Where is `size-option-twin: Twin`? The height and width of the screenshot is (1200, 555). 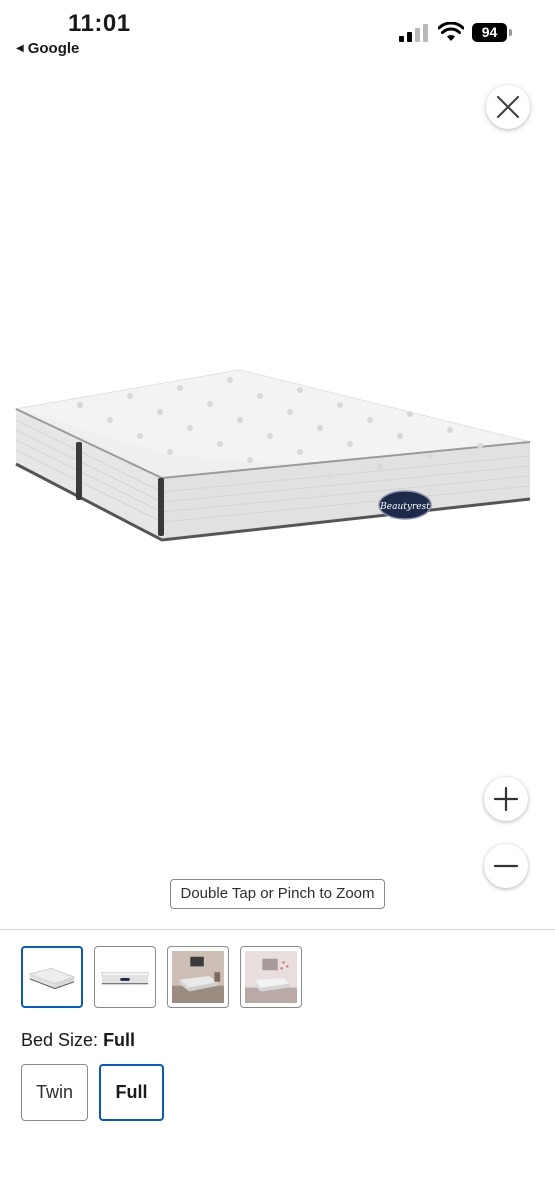 size-option-twin: Twin is located at coordinates (54, 1092).